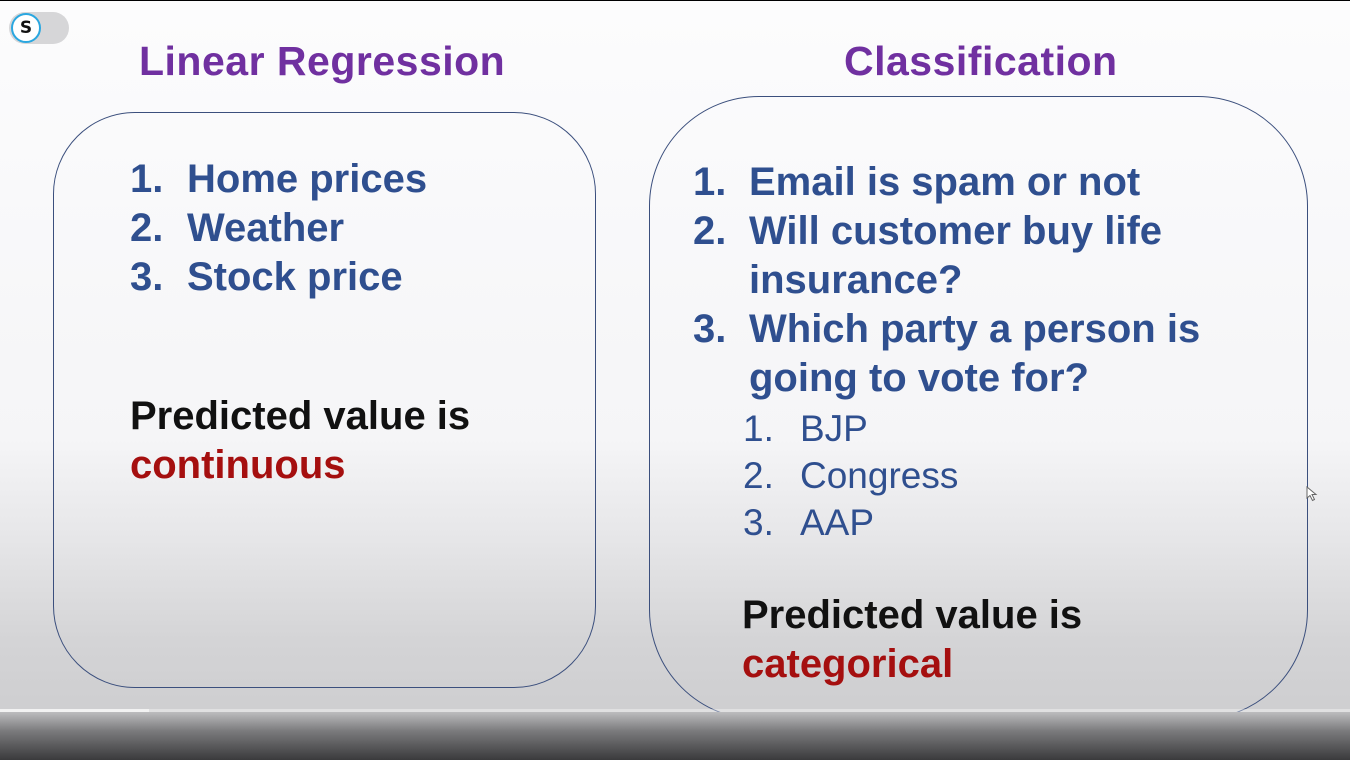 Image resolution: width=1350 pixels, height=760 pixels. I want to click on party-sublist: 1. BJP 2. Congress 3. AAP, so click(850, 475).